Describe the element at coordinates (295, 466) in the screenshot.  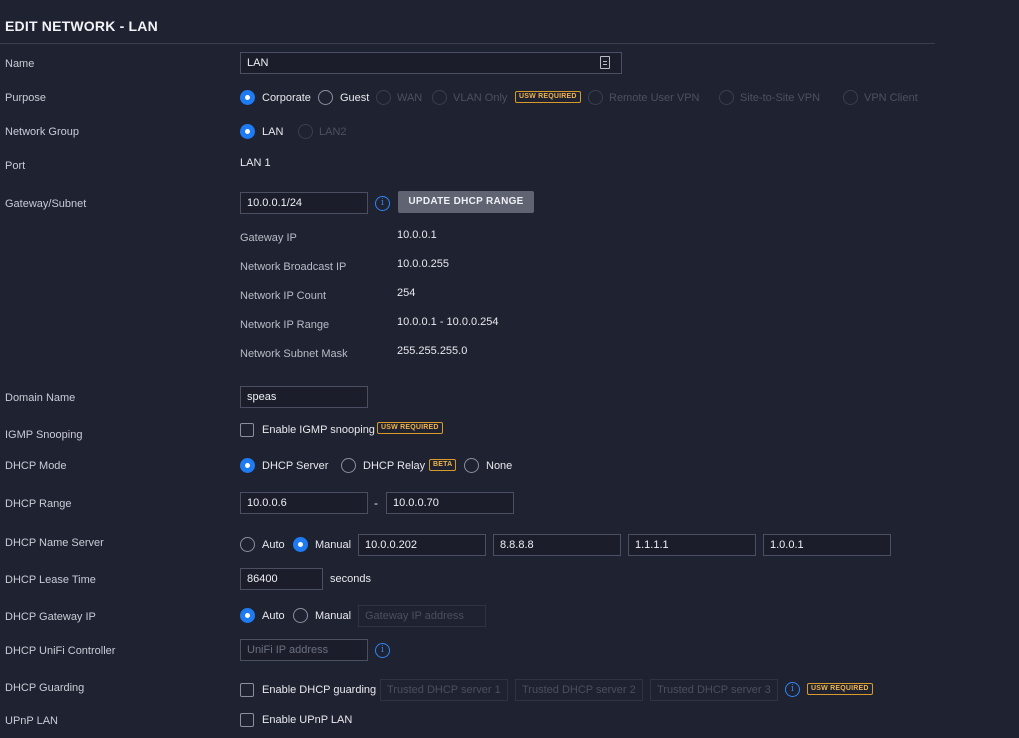
I see `dhcp-server-label: DHCP Server` at that location.